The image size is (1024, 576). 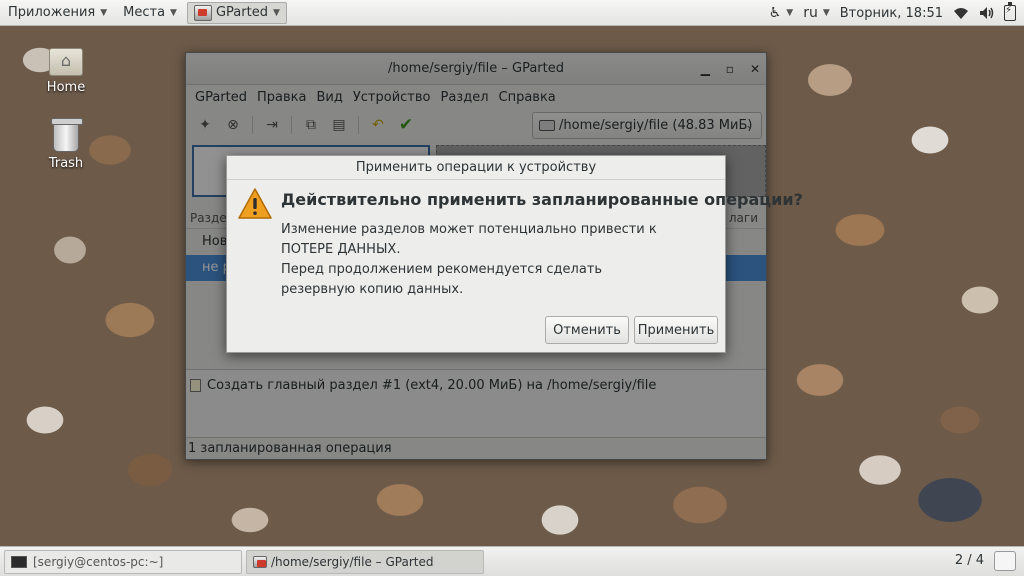 I want to click on workspace-indicator: 2 / 4, so click(x=969, y=560).